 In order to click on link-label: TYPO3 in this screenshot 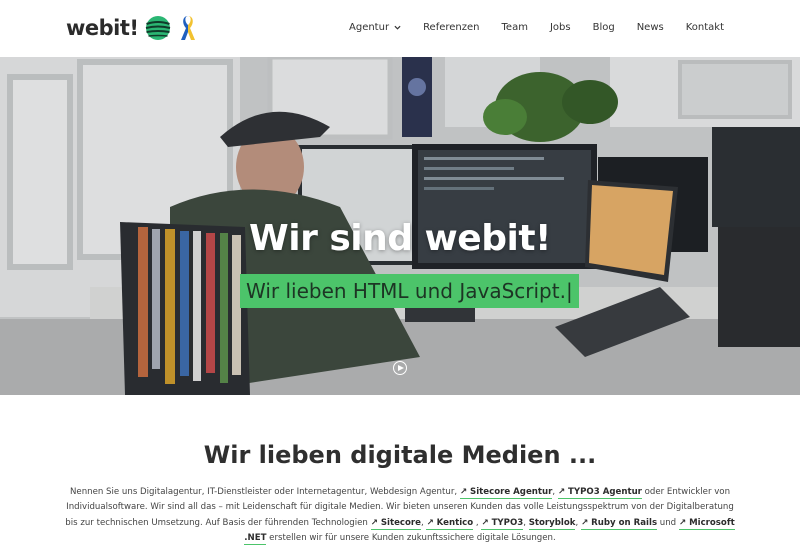, I will do `click(507, 522)`.